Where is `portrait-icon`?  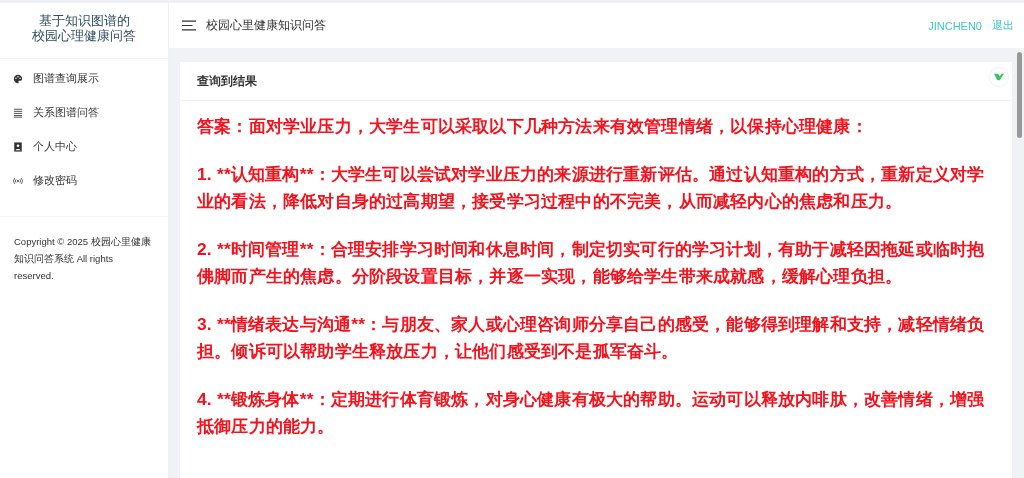
portrait-icon is located at coordinates (18, 147).